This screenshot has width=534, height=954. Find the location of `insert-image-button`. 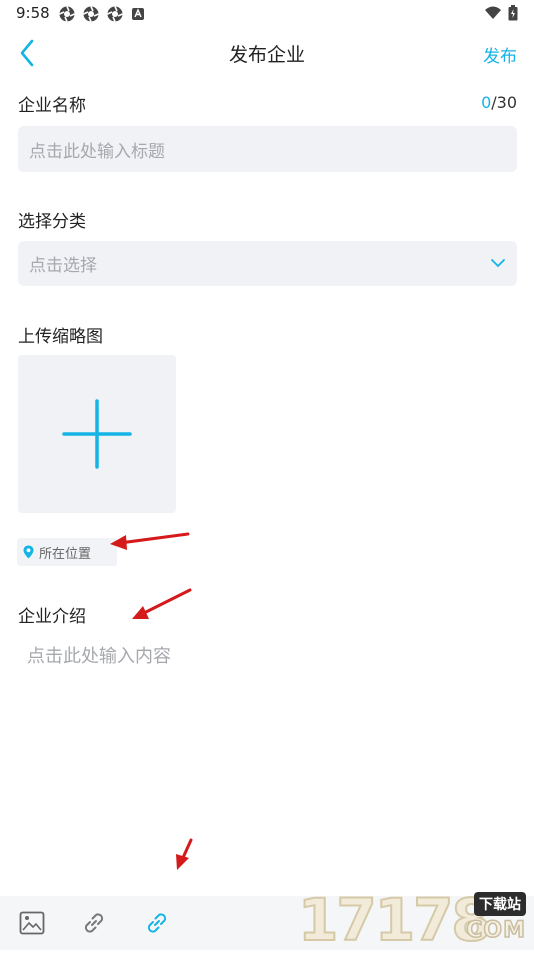

insert-image-button is located at coordinates (32, 923).